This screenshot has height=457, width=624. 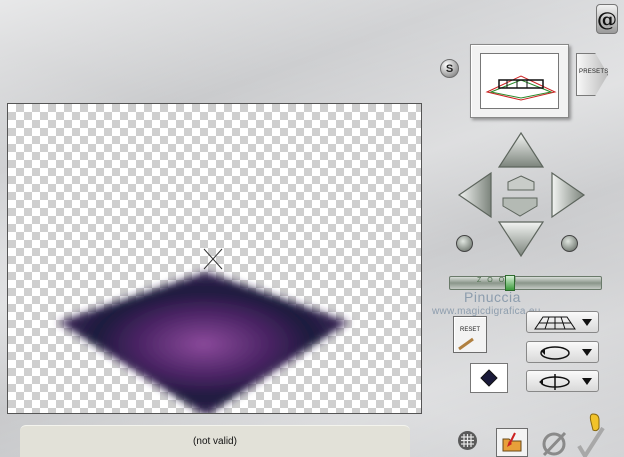 I want to click on perspective-grid-icon, so click(x=555, y=323).